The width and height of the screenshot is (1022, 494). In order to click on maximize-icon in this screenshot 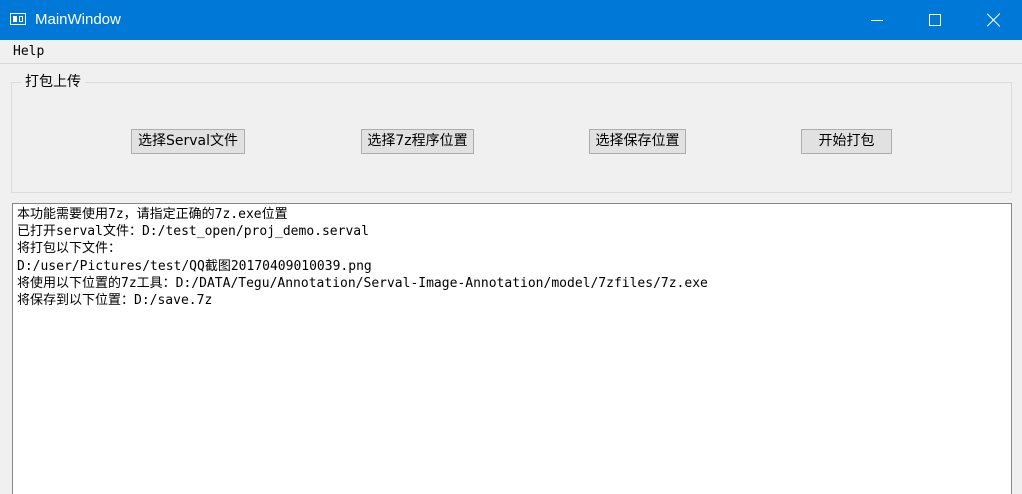, I will do `click(935, 20)`.